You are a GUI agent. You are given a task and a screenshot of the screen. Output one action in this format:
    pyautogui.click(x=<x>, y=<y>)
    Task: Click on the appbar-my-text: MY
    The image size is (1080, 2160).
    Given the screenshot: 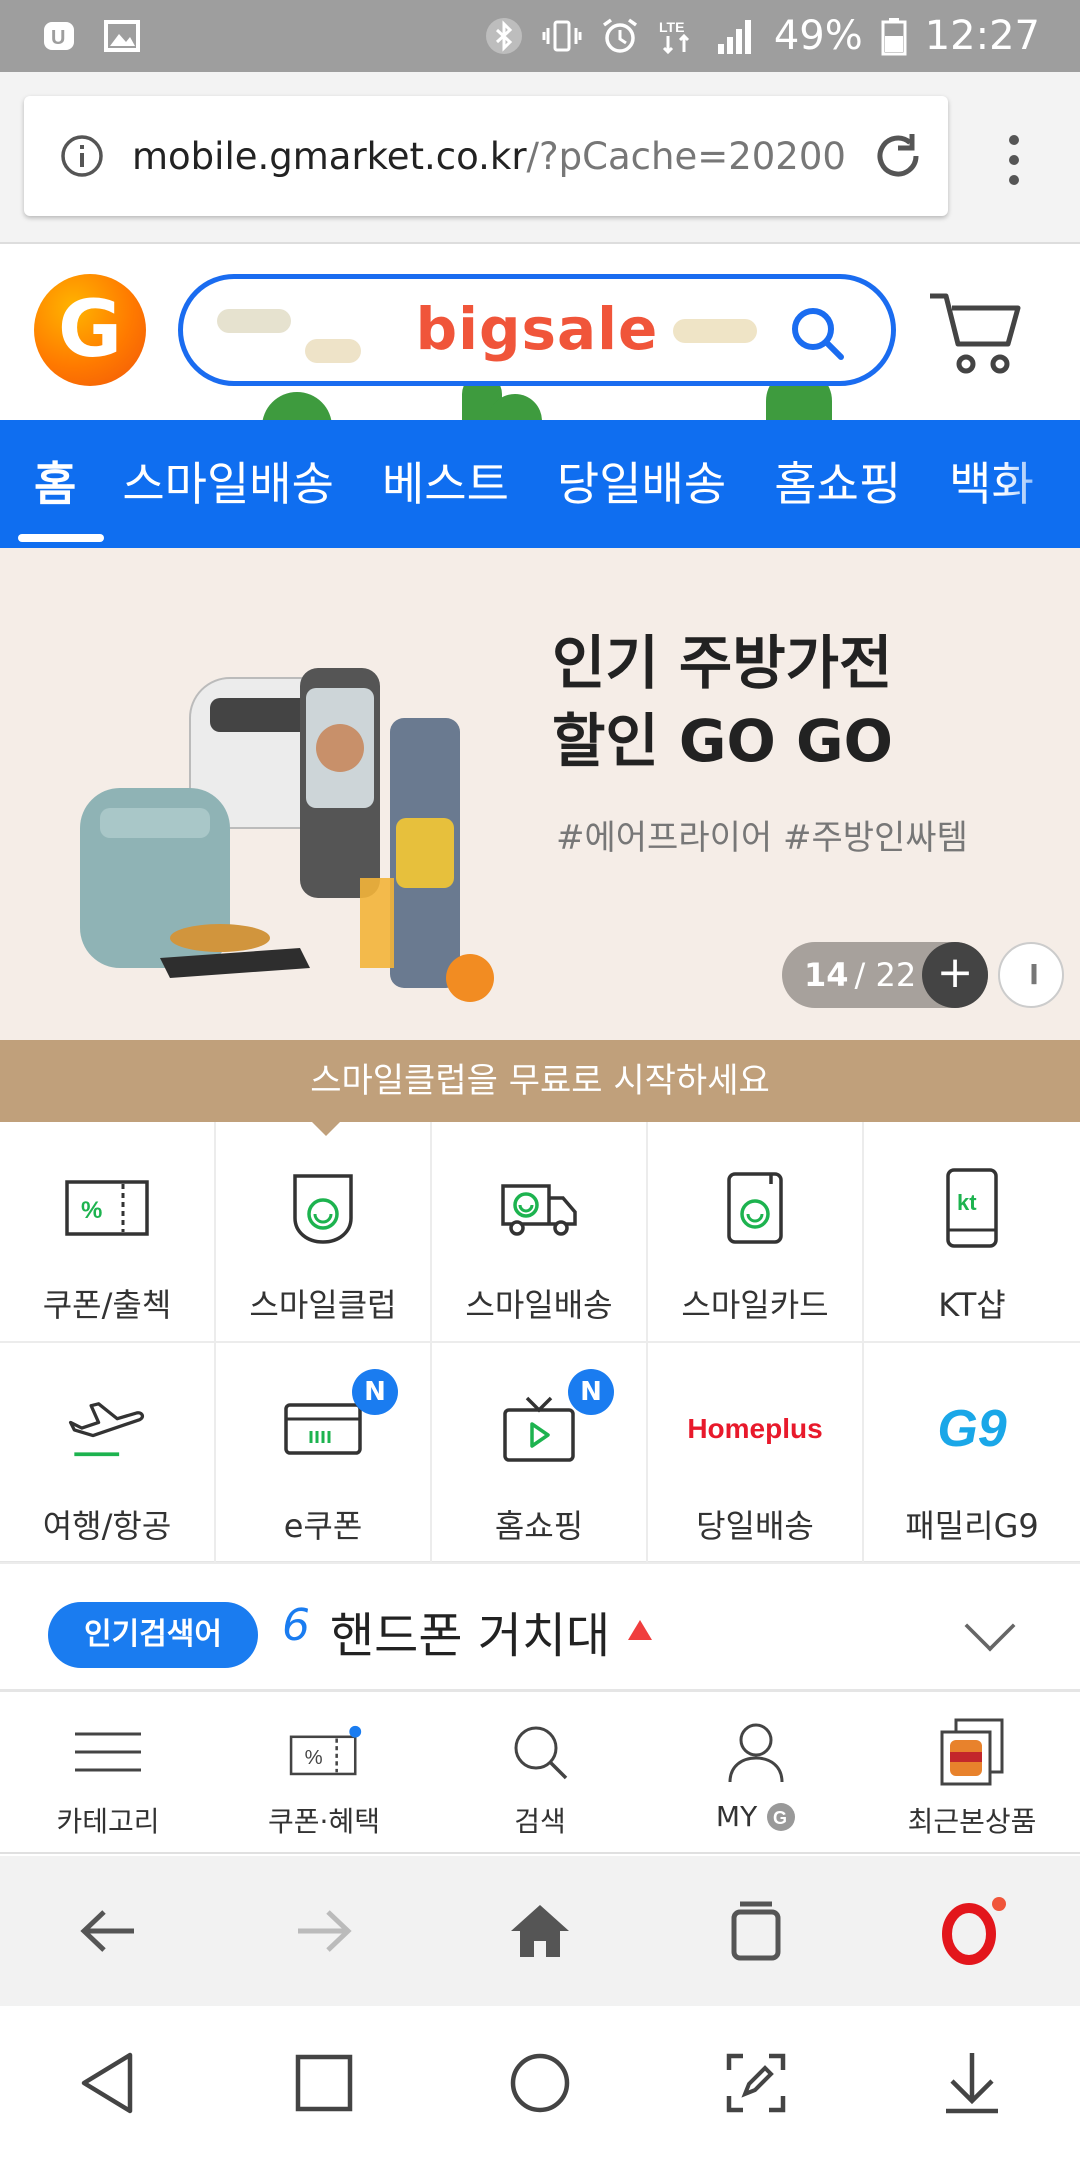 What is the action you would take?
    pyautogui.click(x=736, y=1816)
    